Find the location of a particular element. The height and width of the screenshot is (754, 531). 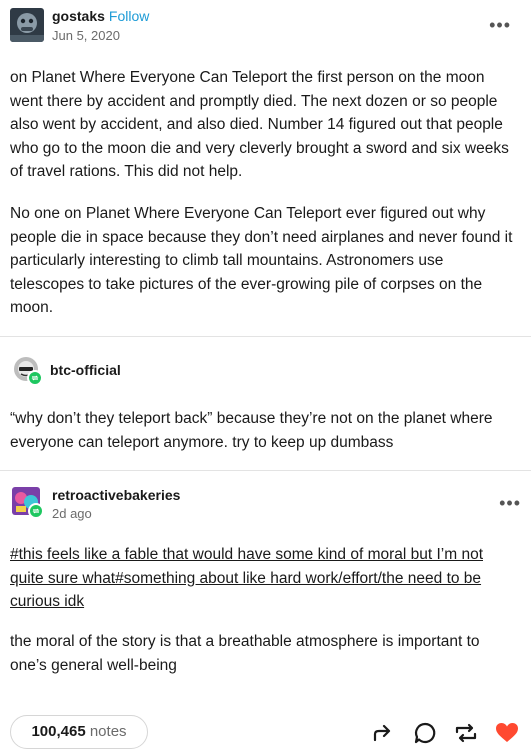

post-date: Jun 5, 2020 is located at coordinates (86, 35).